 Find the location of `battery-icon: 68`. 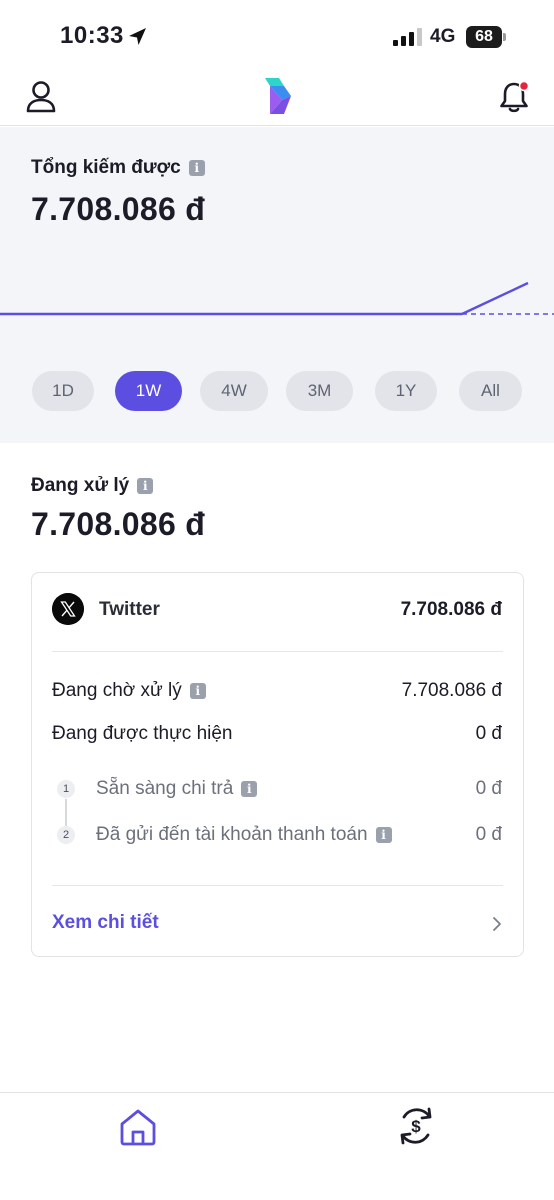

battery-icon: 68 is located at coordinates (486, 37).